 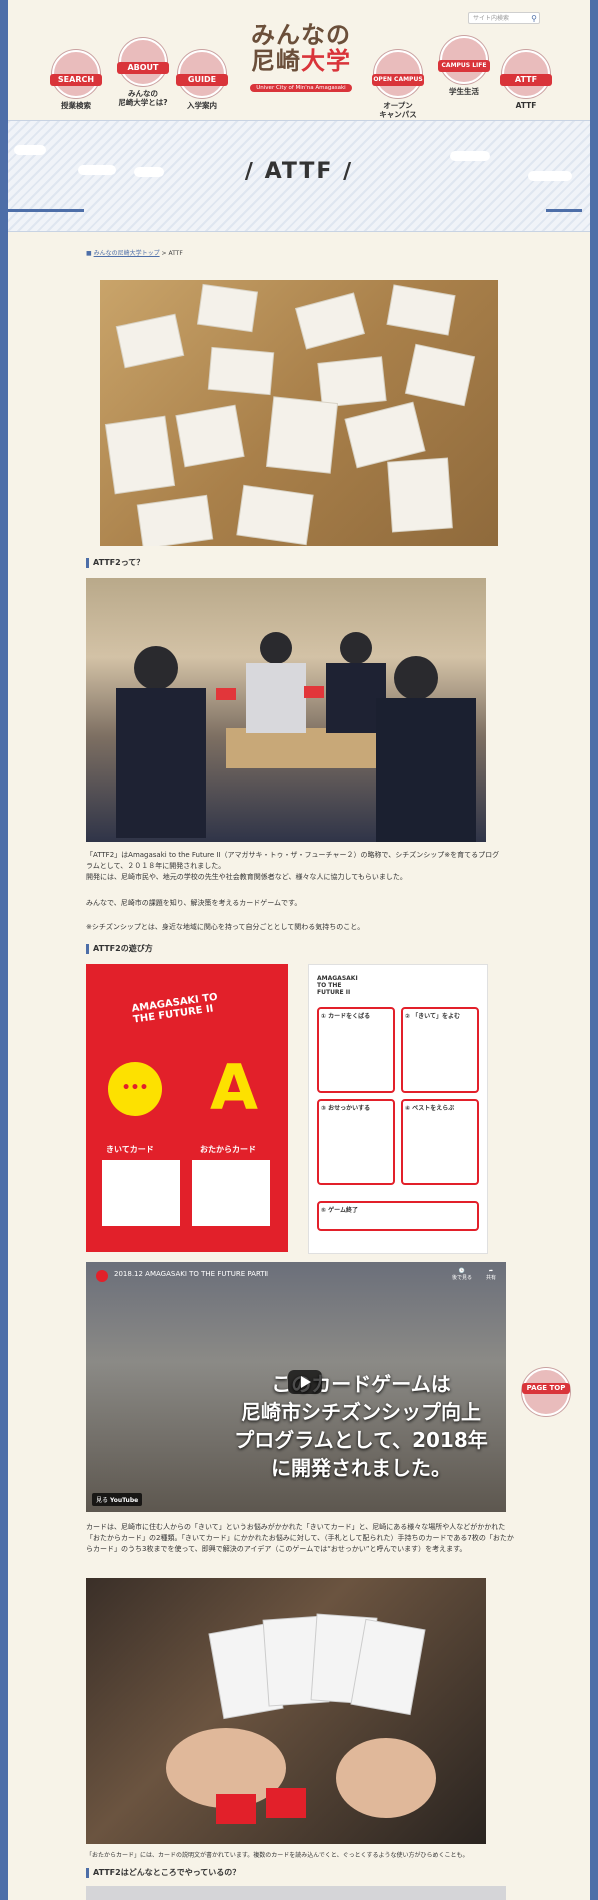 I want to click on play-button, so click(x=305, y=1382).